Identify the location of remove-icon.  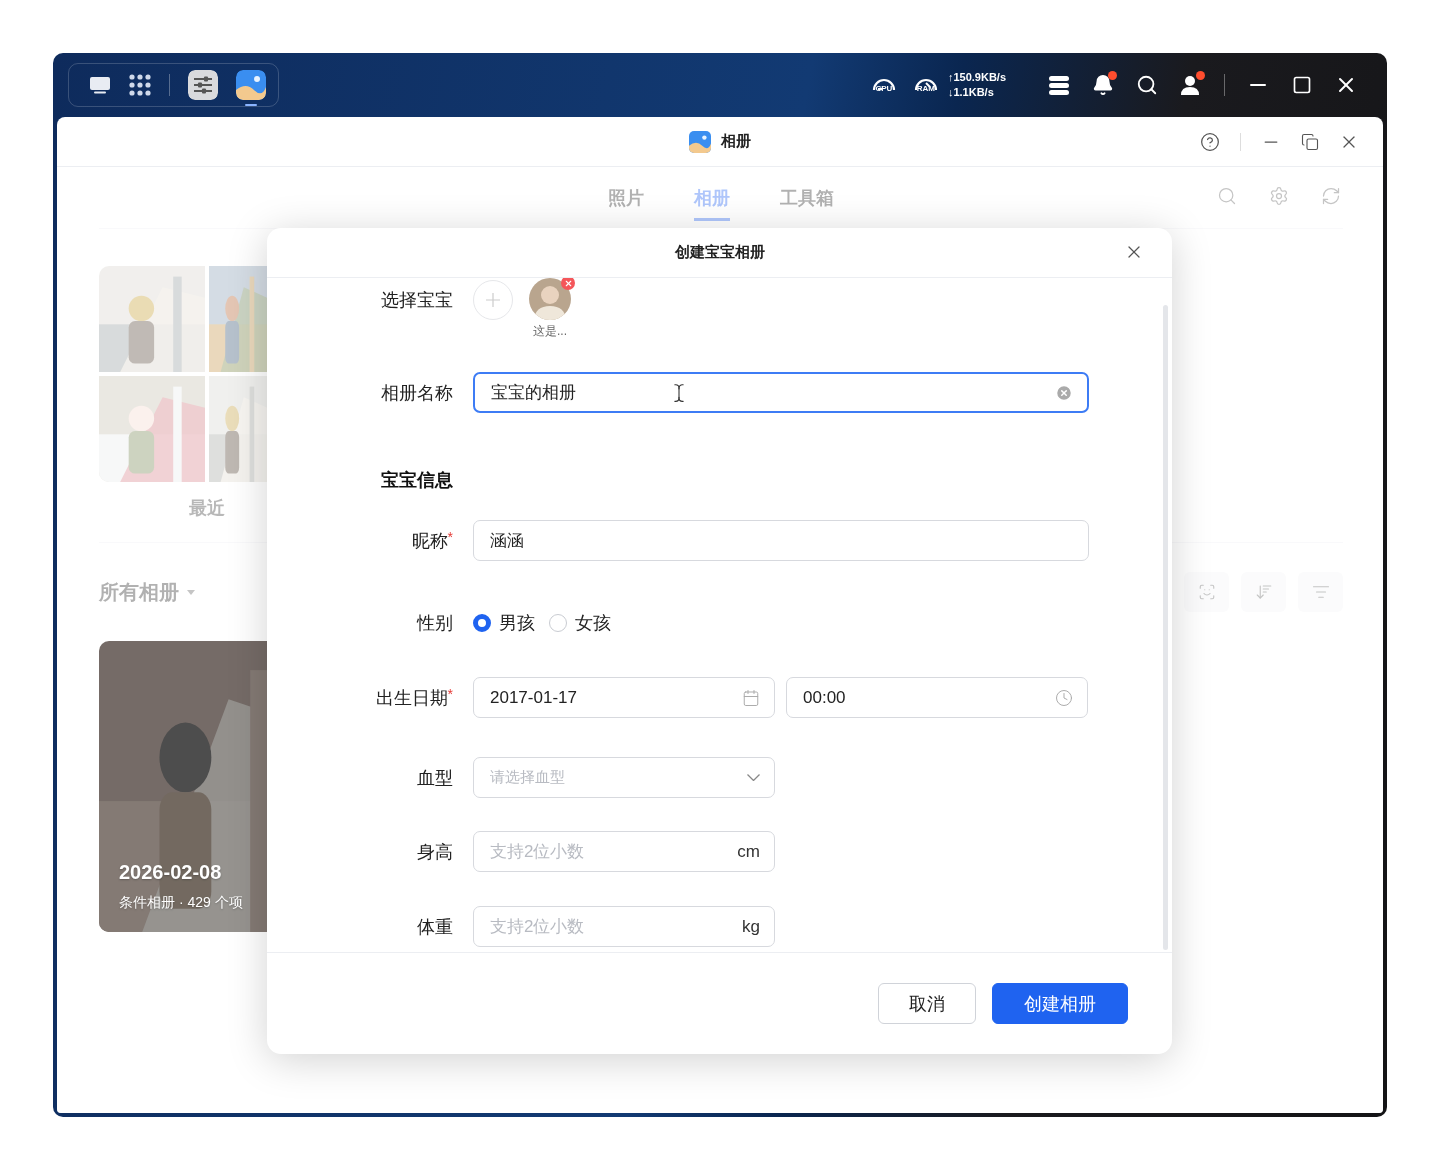
(568, 284).